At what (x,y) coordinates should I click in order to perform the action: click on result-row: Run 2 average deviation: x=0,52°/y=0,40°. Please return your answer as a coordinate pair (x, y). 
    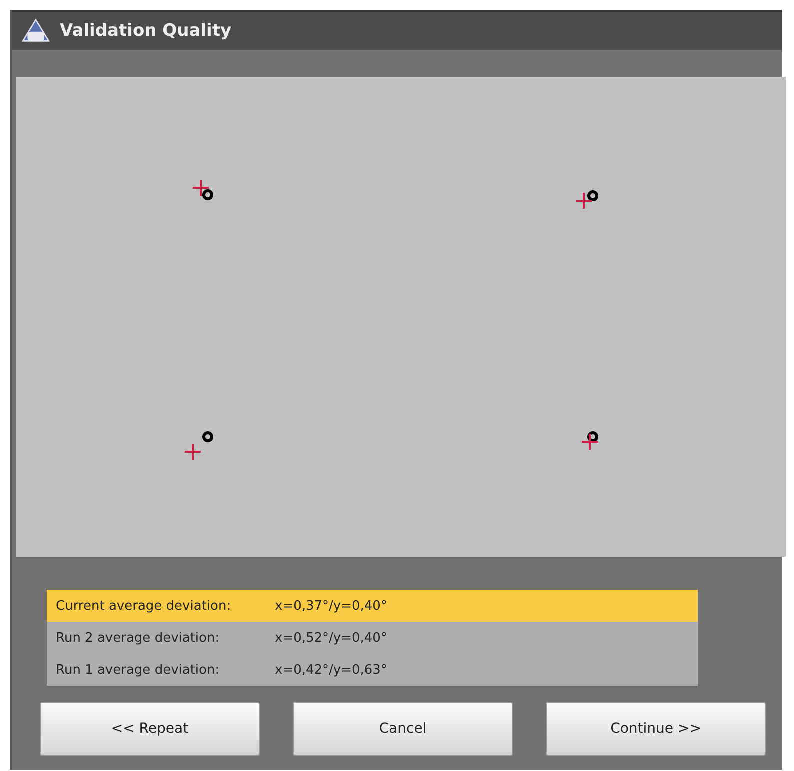
    Looking at the image, I should click on (372, 638).